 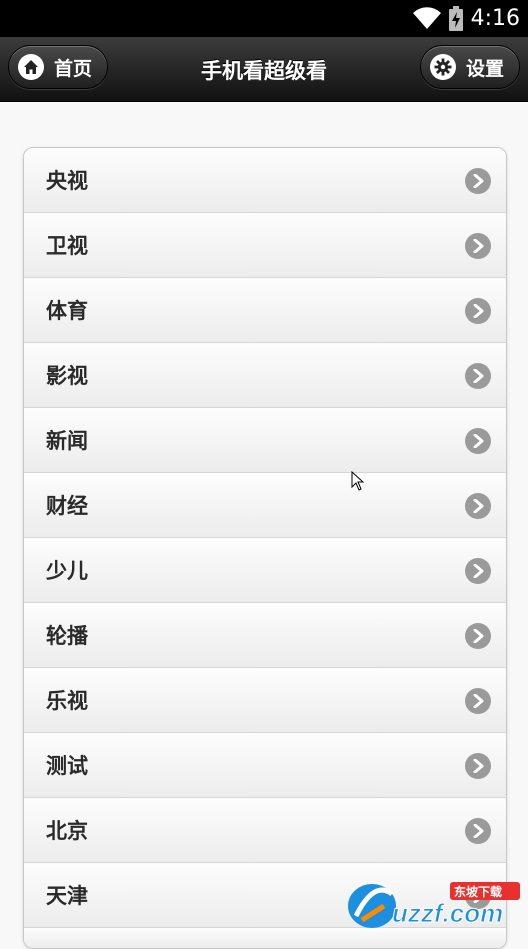 I want to click on list-item-7: 轮播, so click(x=265, y=634).